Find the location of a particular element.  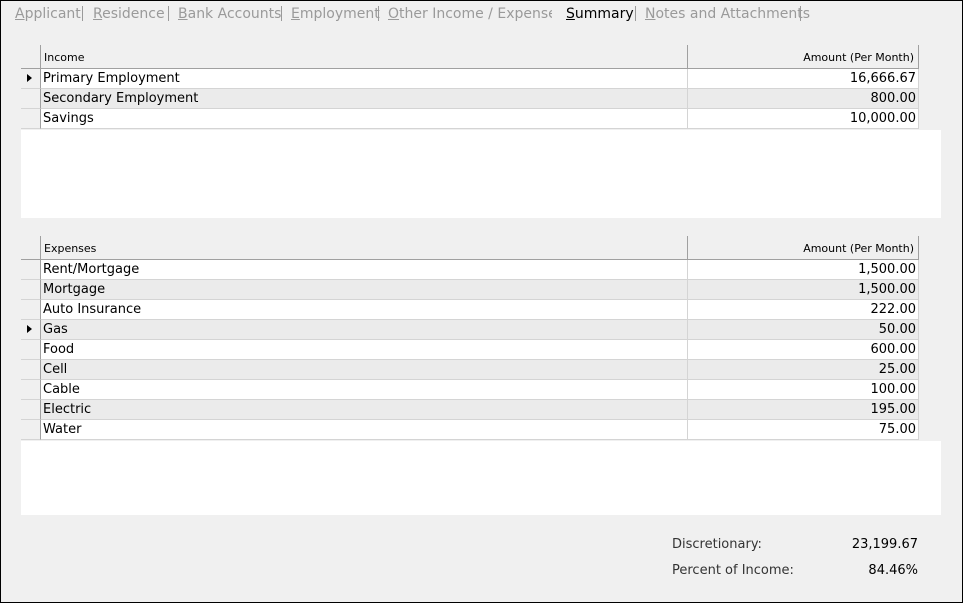

discretionary-value: 23,199.67 is located at coordinates (884, 544).